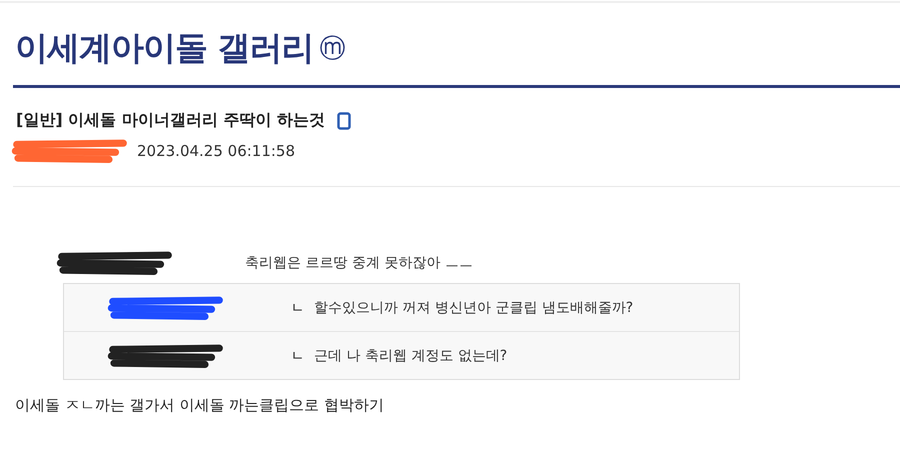  What do you see at coordinates (200, 405) in the screenshot?
I see `post-body: 이세돌 ㅈㄴ까는 갤가서 이세돌 까는클립으로 협박하기` at bounding box center [200, 405].